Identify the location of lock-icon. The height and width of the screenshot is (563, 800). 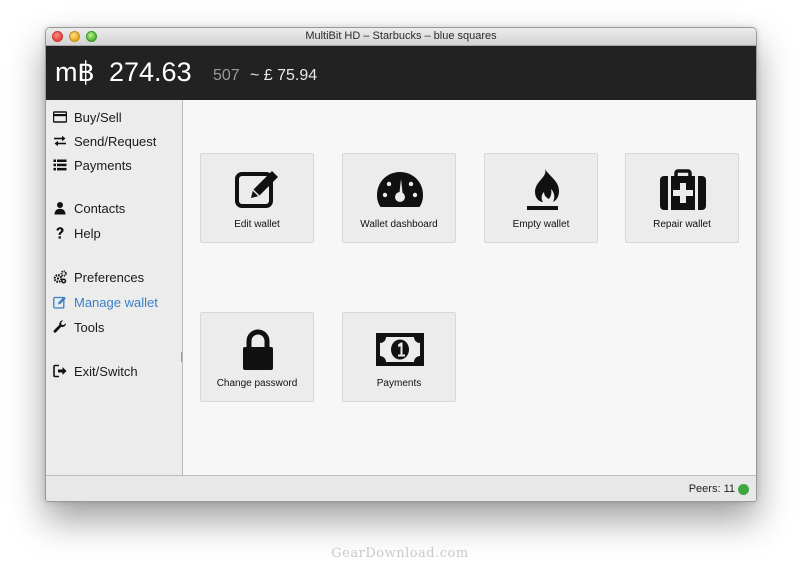
(258, 349).